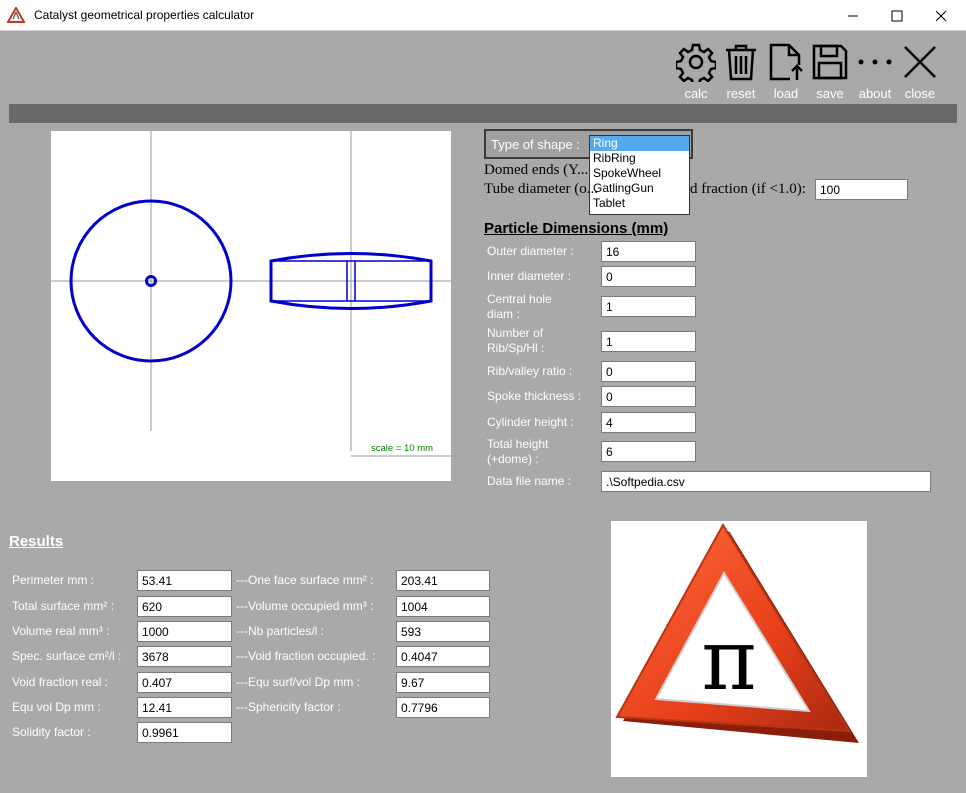 The image size is (966, 793). What do you see at coordinates (875, 71) in the screenshot?
I see `about-button: about` at bounding box center [875, 71].